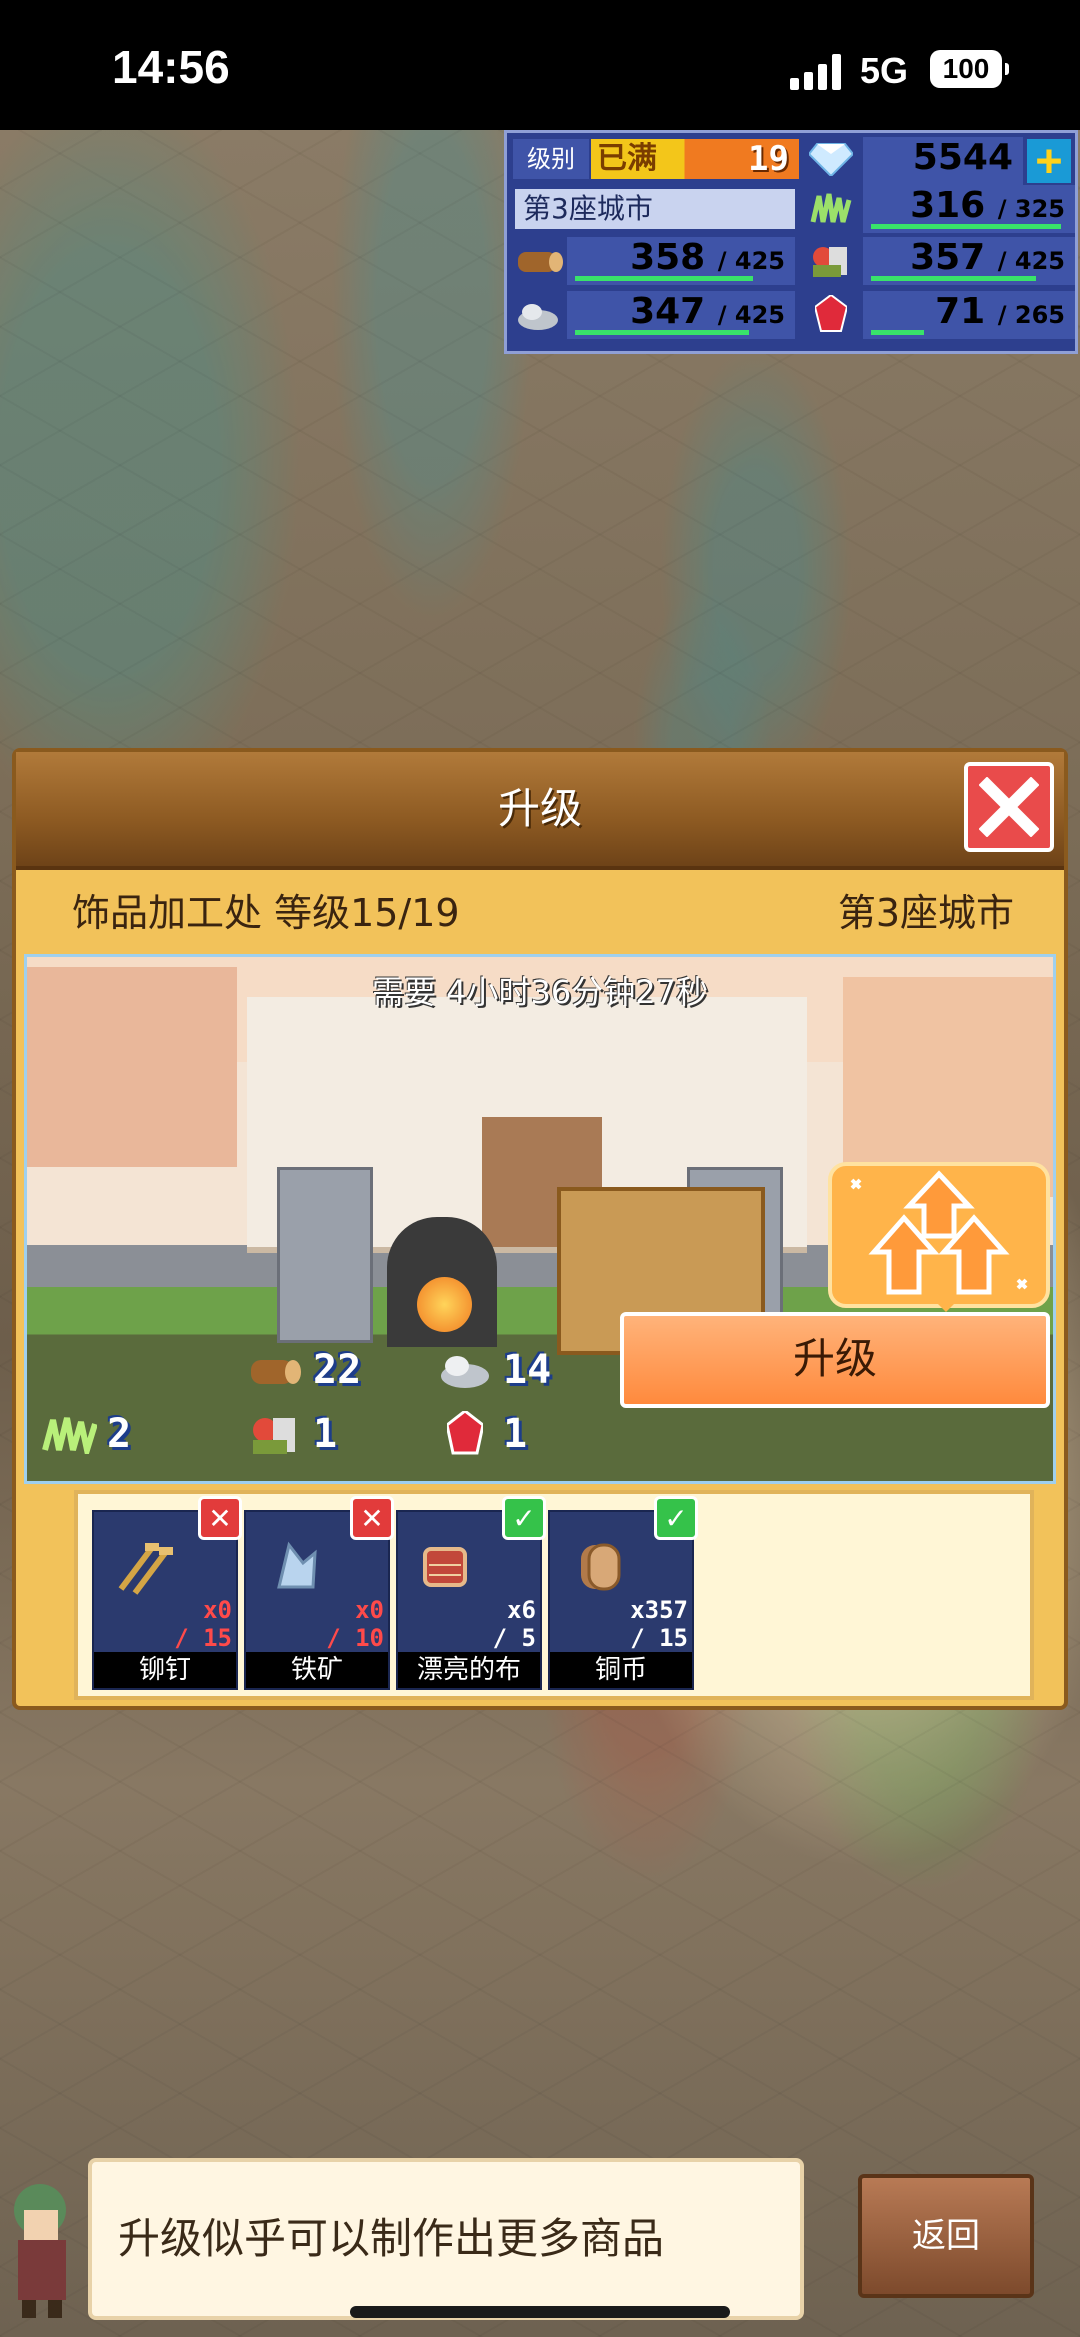 This screenshot has height=2337, width=1080. I want to click on material-pretty-cloth: x6/ 5 漂亮的布 ✓, so click(471, 1593).